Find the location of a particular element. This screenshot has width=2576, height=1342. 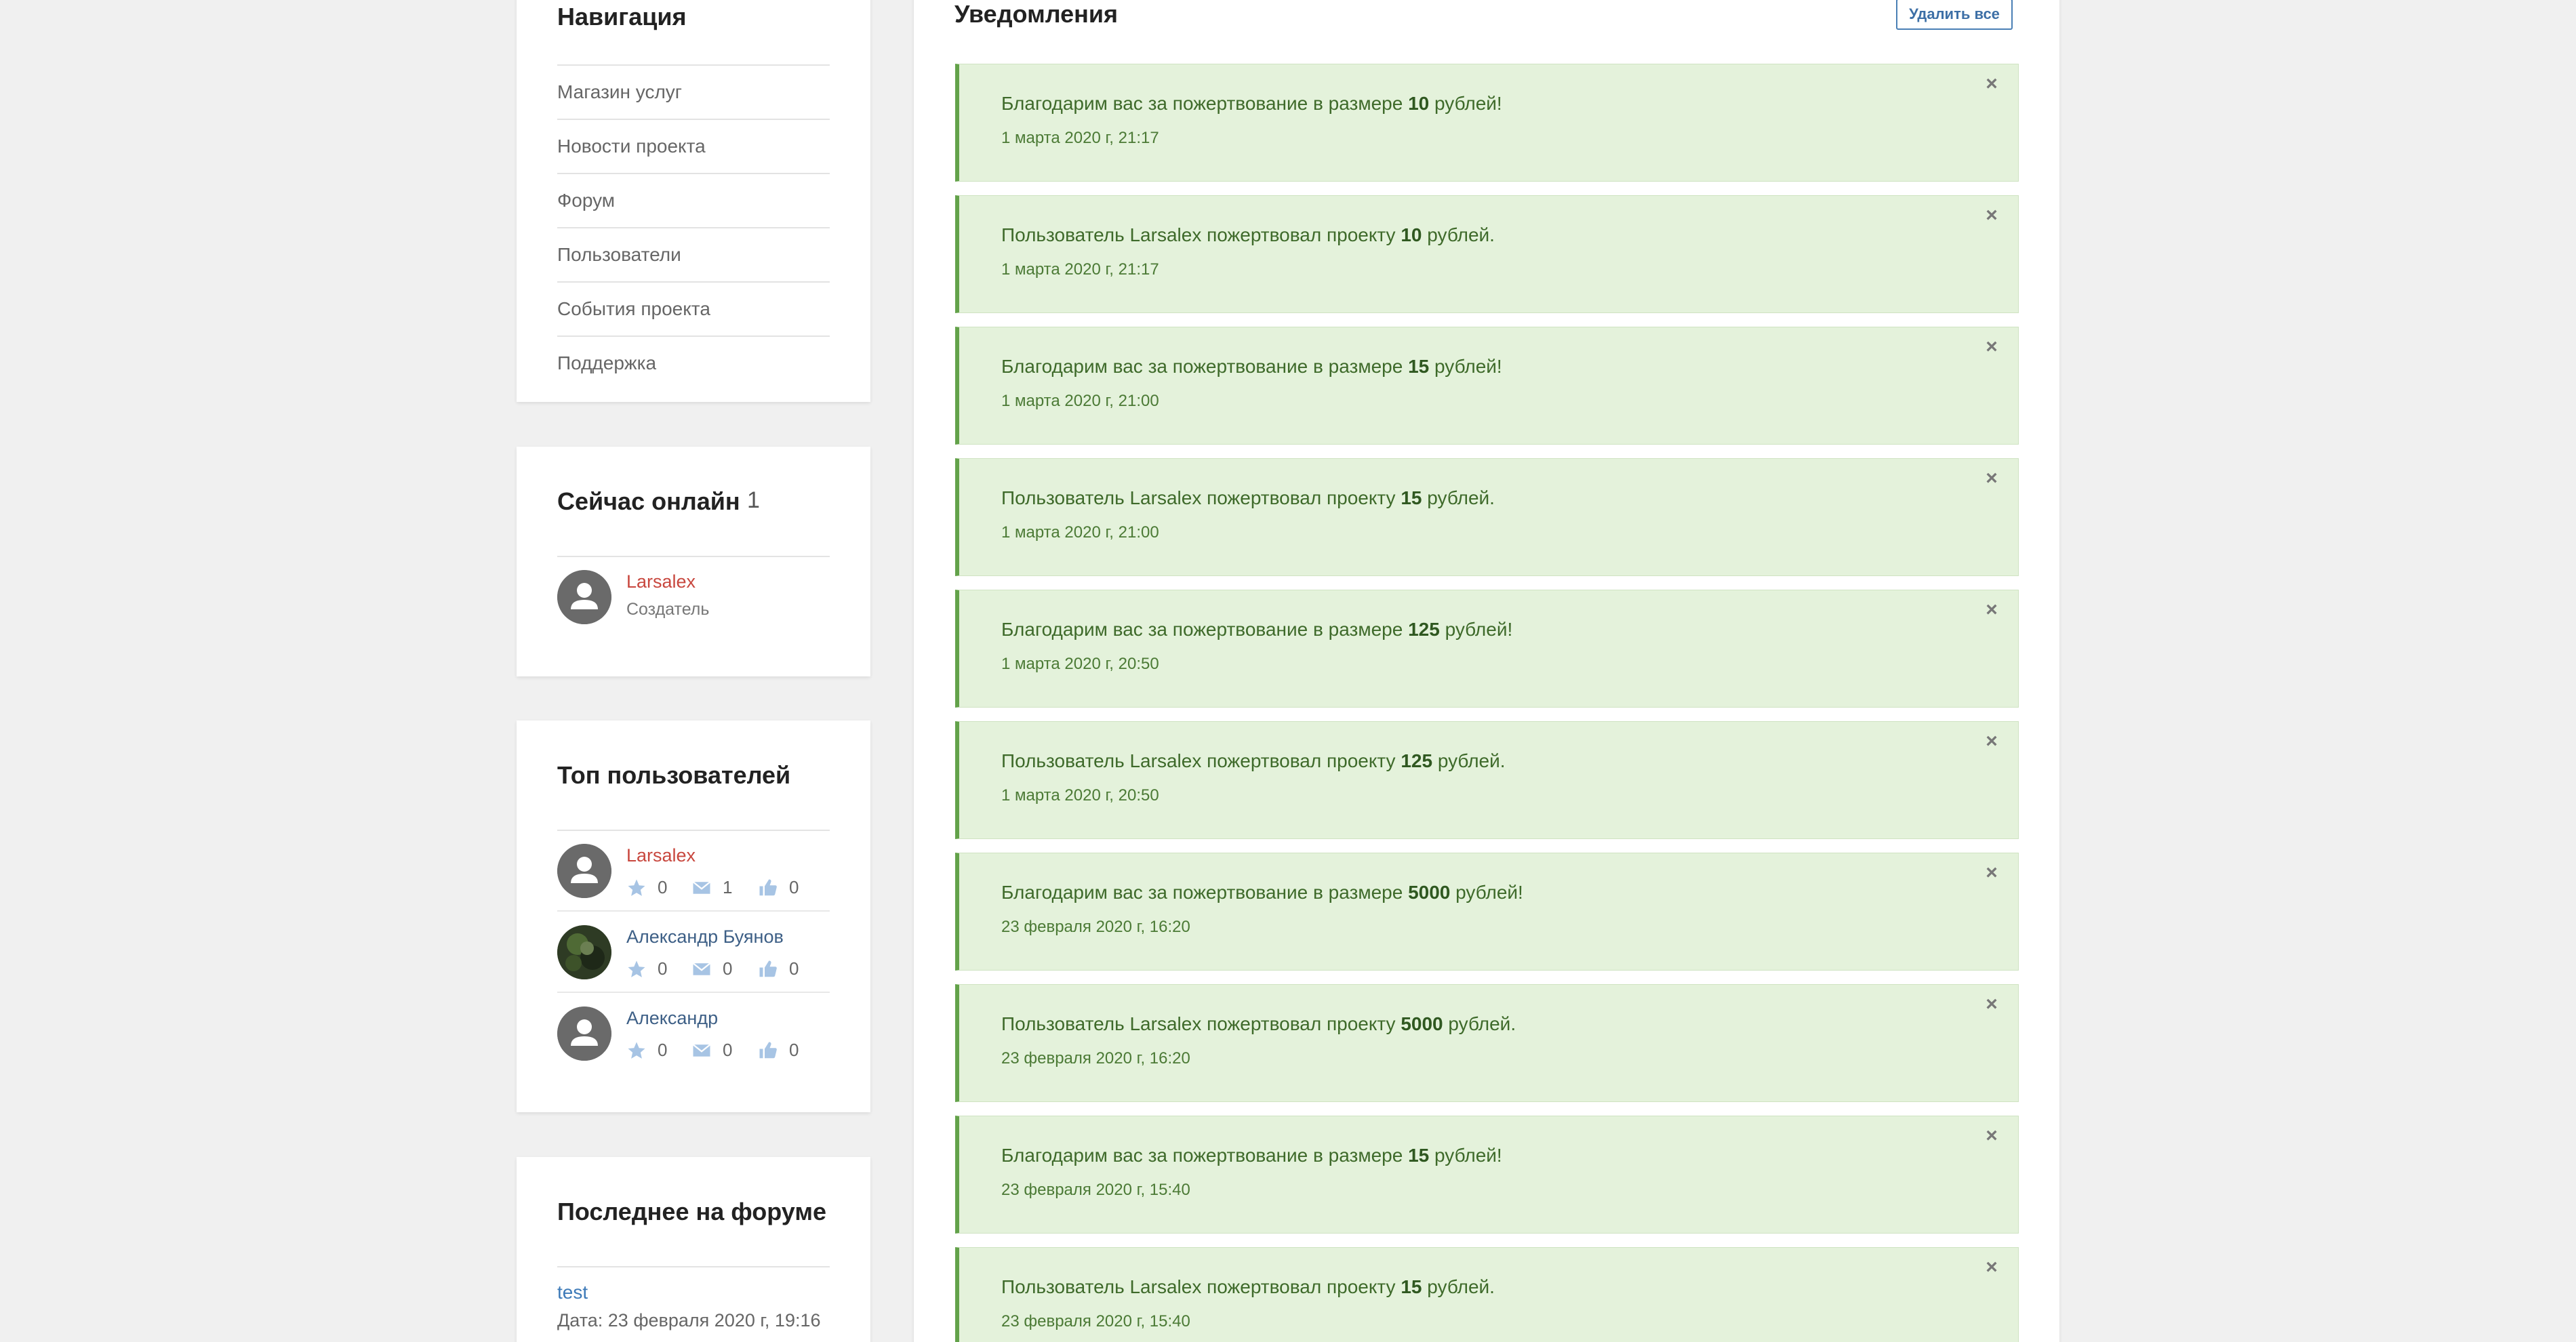

top-user-name: Александр is located at coordinates (672, 1019).